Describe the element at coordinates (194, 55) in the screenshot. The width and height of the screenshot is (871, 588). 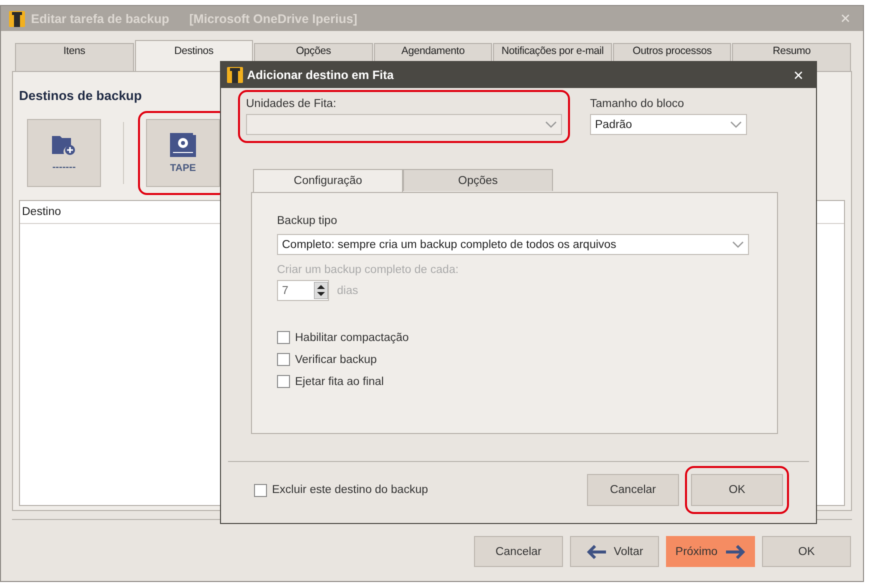
I see `tab: Destinos` at that location.